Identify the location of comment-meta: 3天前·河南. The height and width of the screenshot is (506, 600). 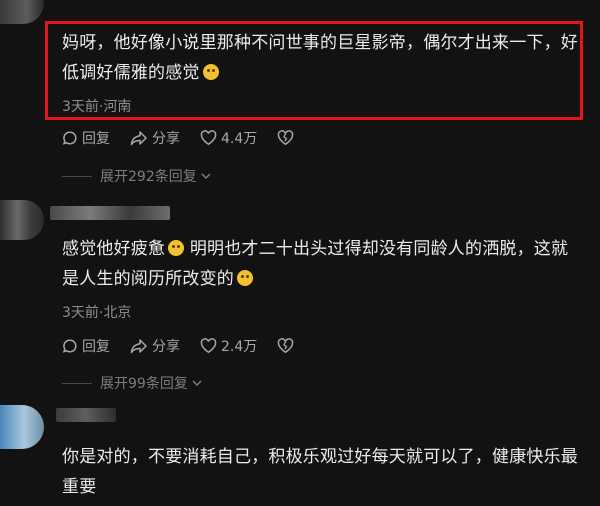
(97, 107).